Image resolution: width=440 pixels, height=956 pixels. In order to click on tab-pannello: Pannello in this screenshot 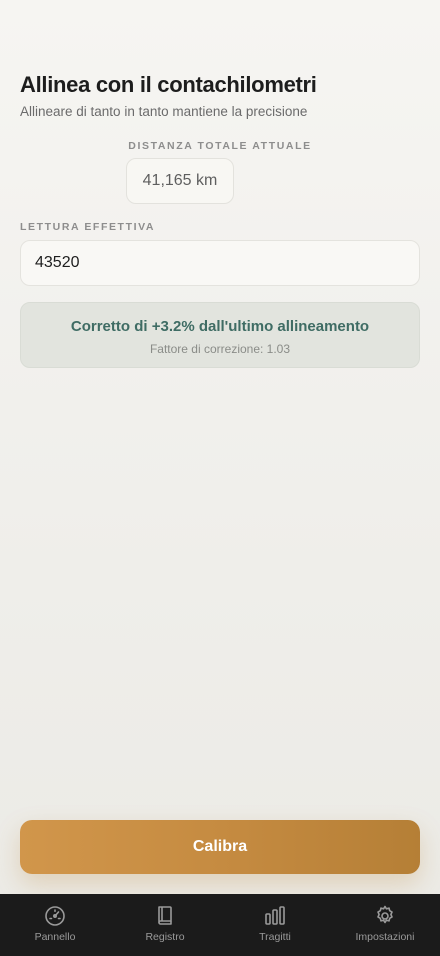, I will do `click(55, 925)`.